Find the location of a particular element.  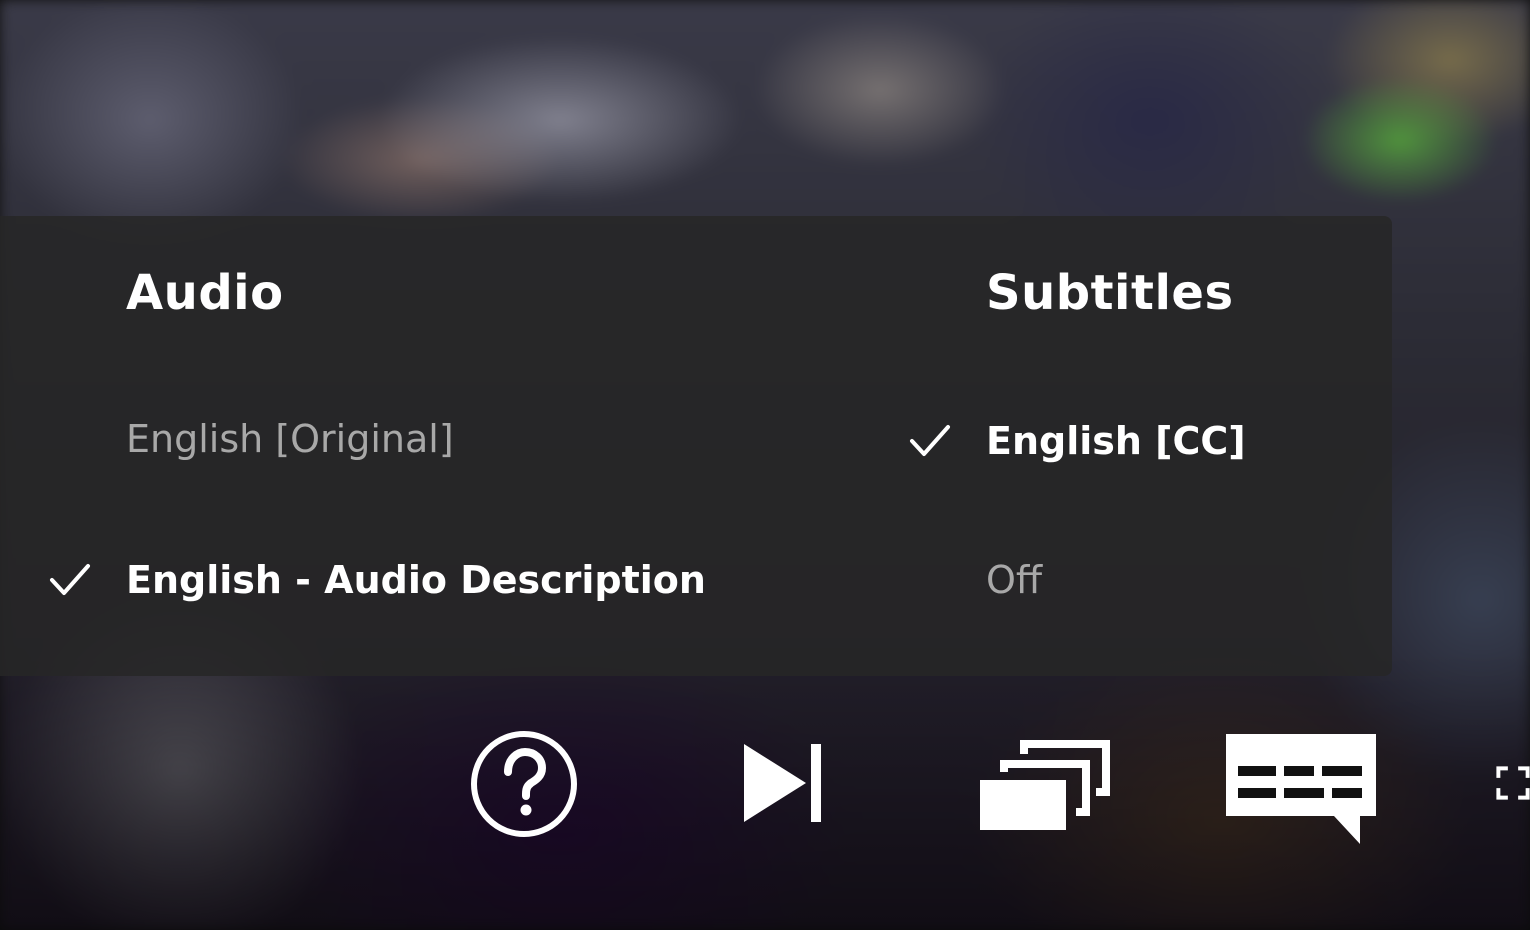

audio-option-english-audio-description: English - Audio Description is located at coordinates (378, 580).